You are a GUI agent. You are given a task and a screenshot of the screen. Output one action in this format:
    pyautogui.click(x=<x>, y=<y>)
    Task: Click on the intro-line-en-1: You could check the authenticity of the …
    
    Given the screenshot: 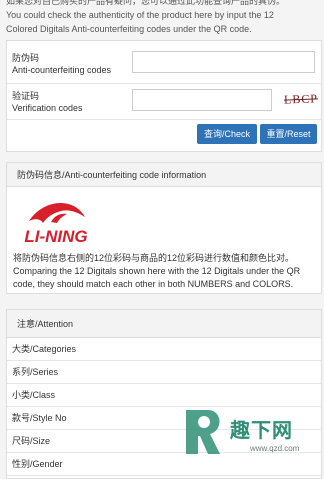 What is the action you would take?
    pyautogui.click(x=140, y=15)
    